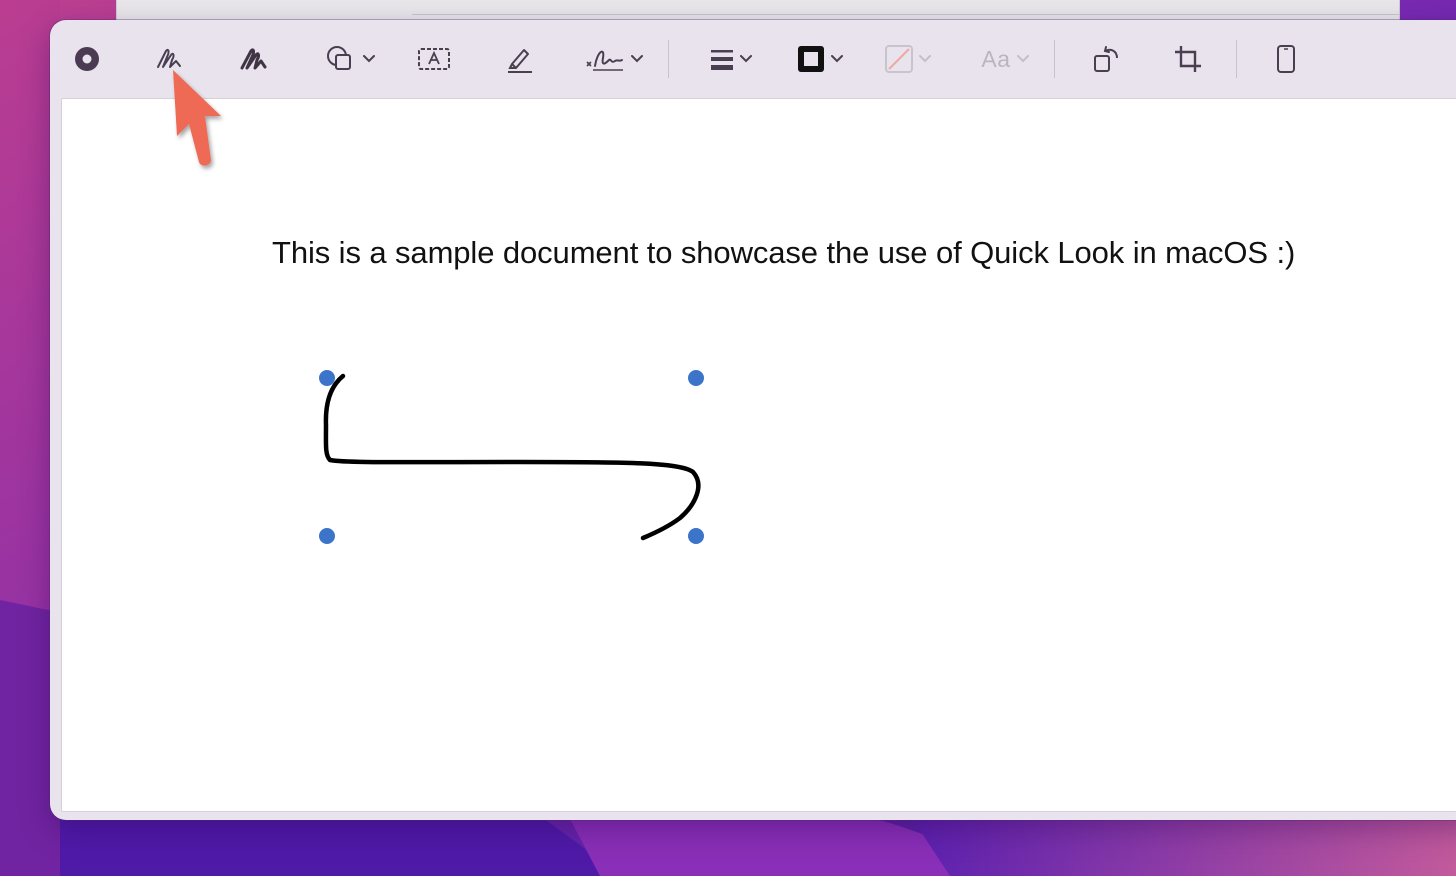 This screenshot has width=1456, height=876. Describe the element at coordinates (696, 536) in the screenshot. I see `selection-handle-bottom-right` at that location.